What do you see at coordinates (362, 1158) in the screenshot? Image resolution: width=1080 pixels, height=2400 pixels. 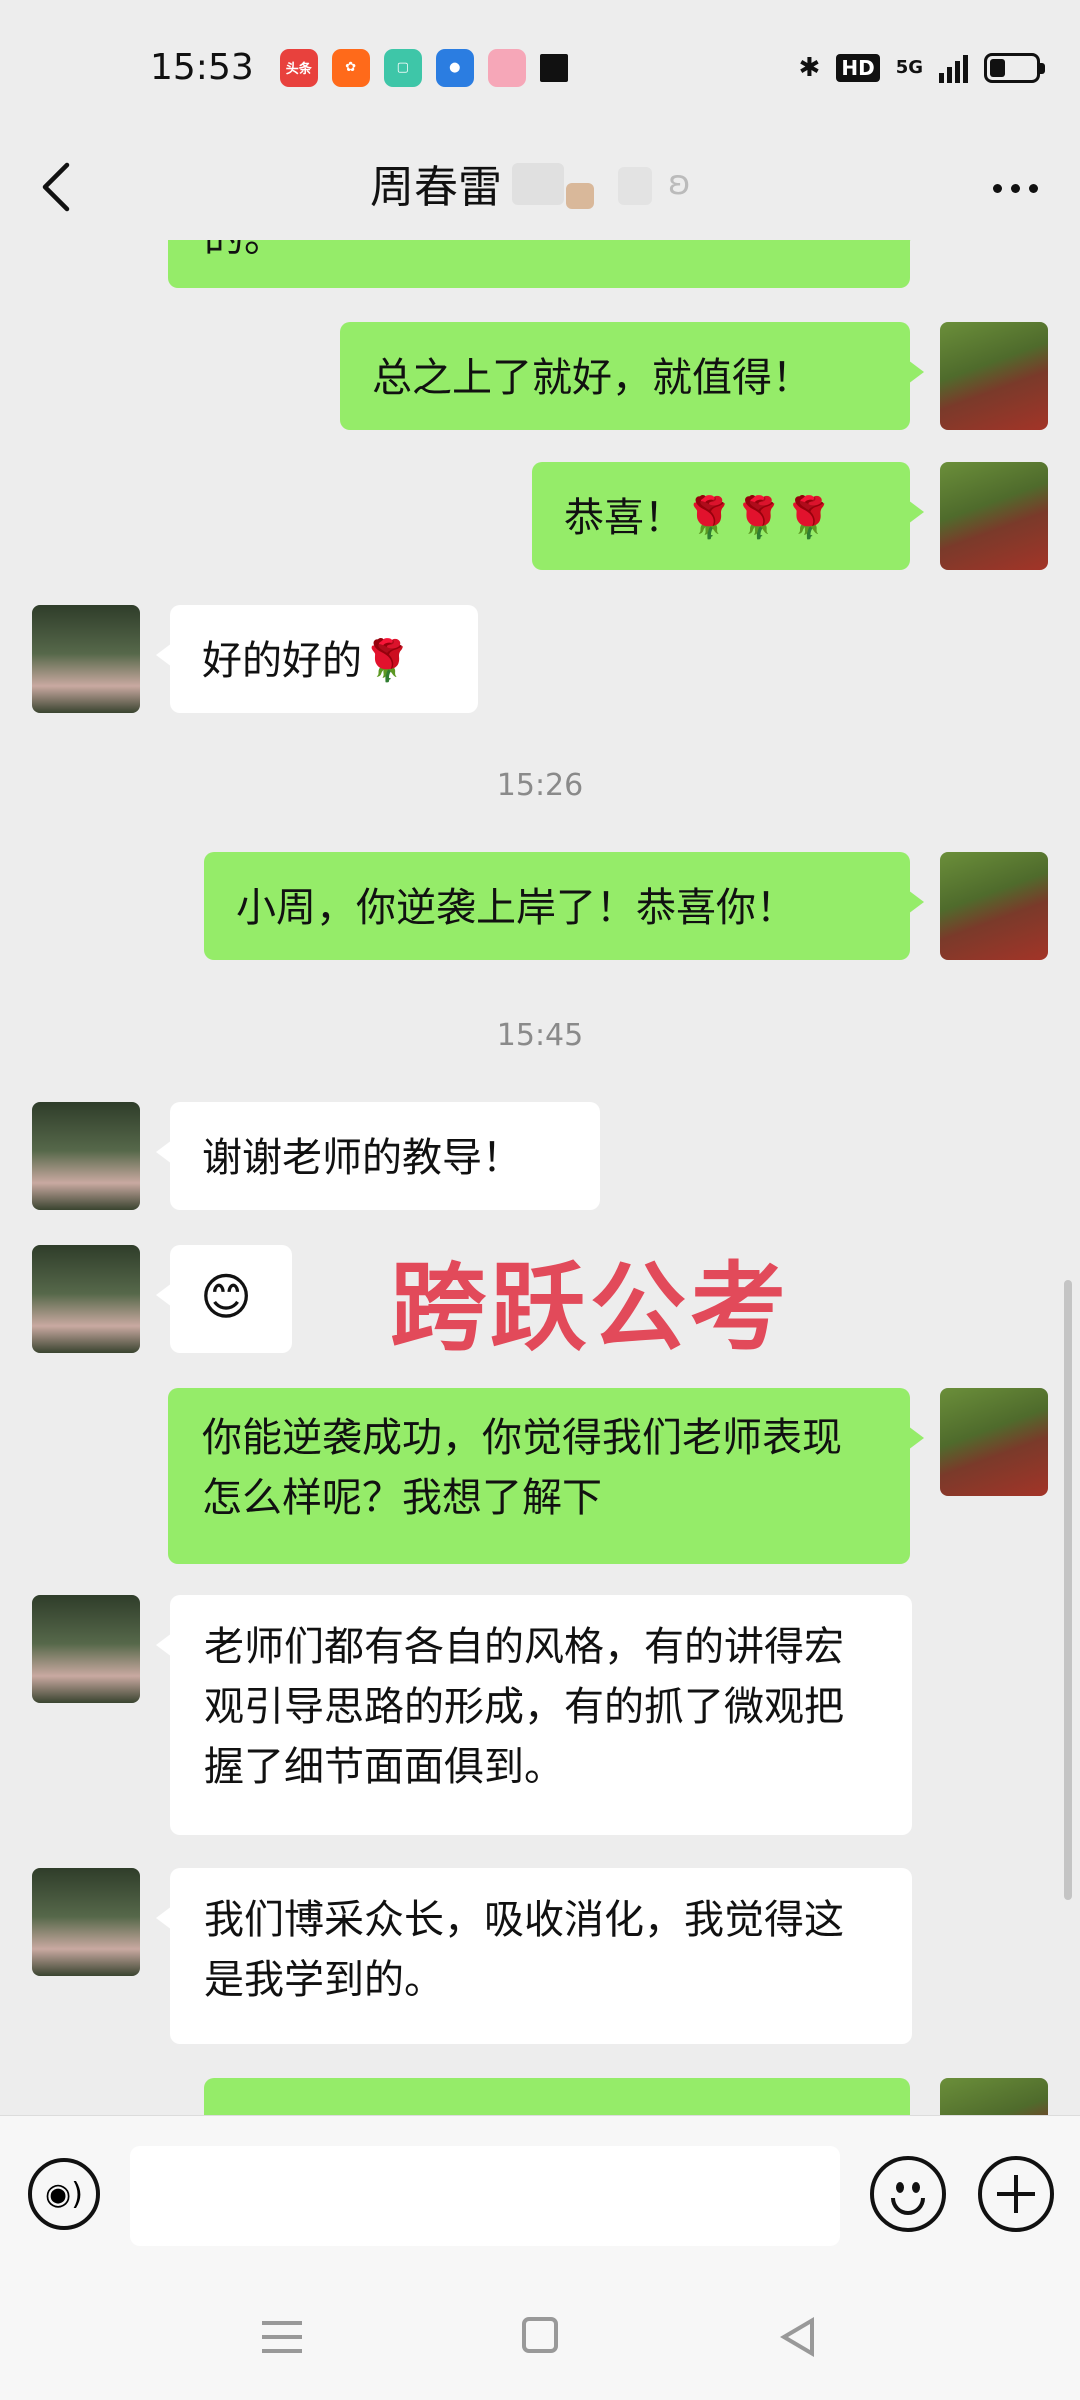 I see `message-text: 谢谢老师的教导！` at bounding box center [362, 1158].